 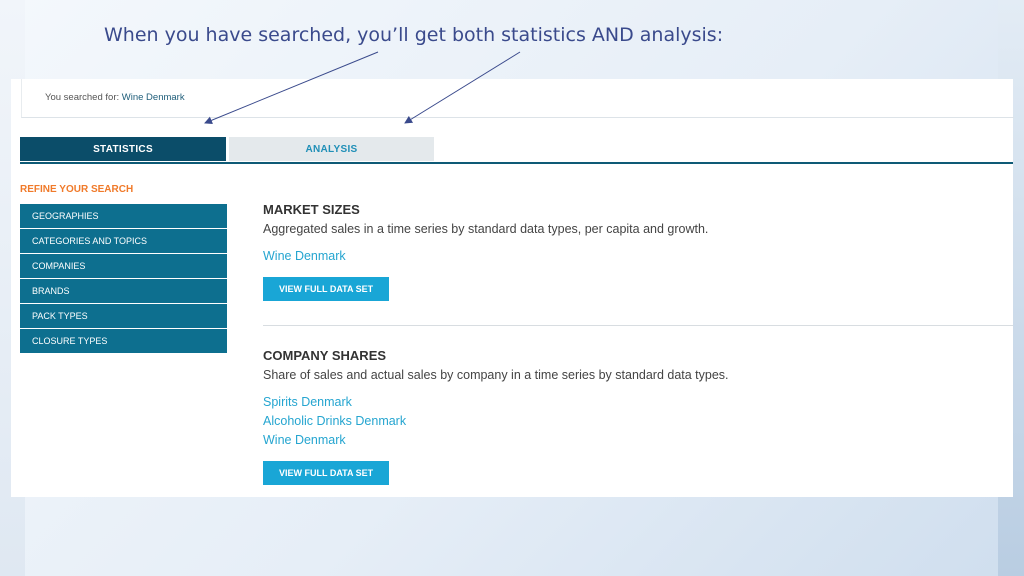 I want to click on result-link: Spirits Denmark, so click(x=496, y=402).